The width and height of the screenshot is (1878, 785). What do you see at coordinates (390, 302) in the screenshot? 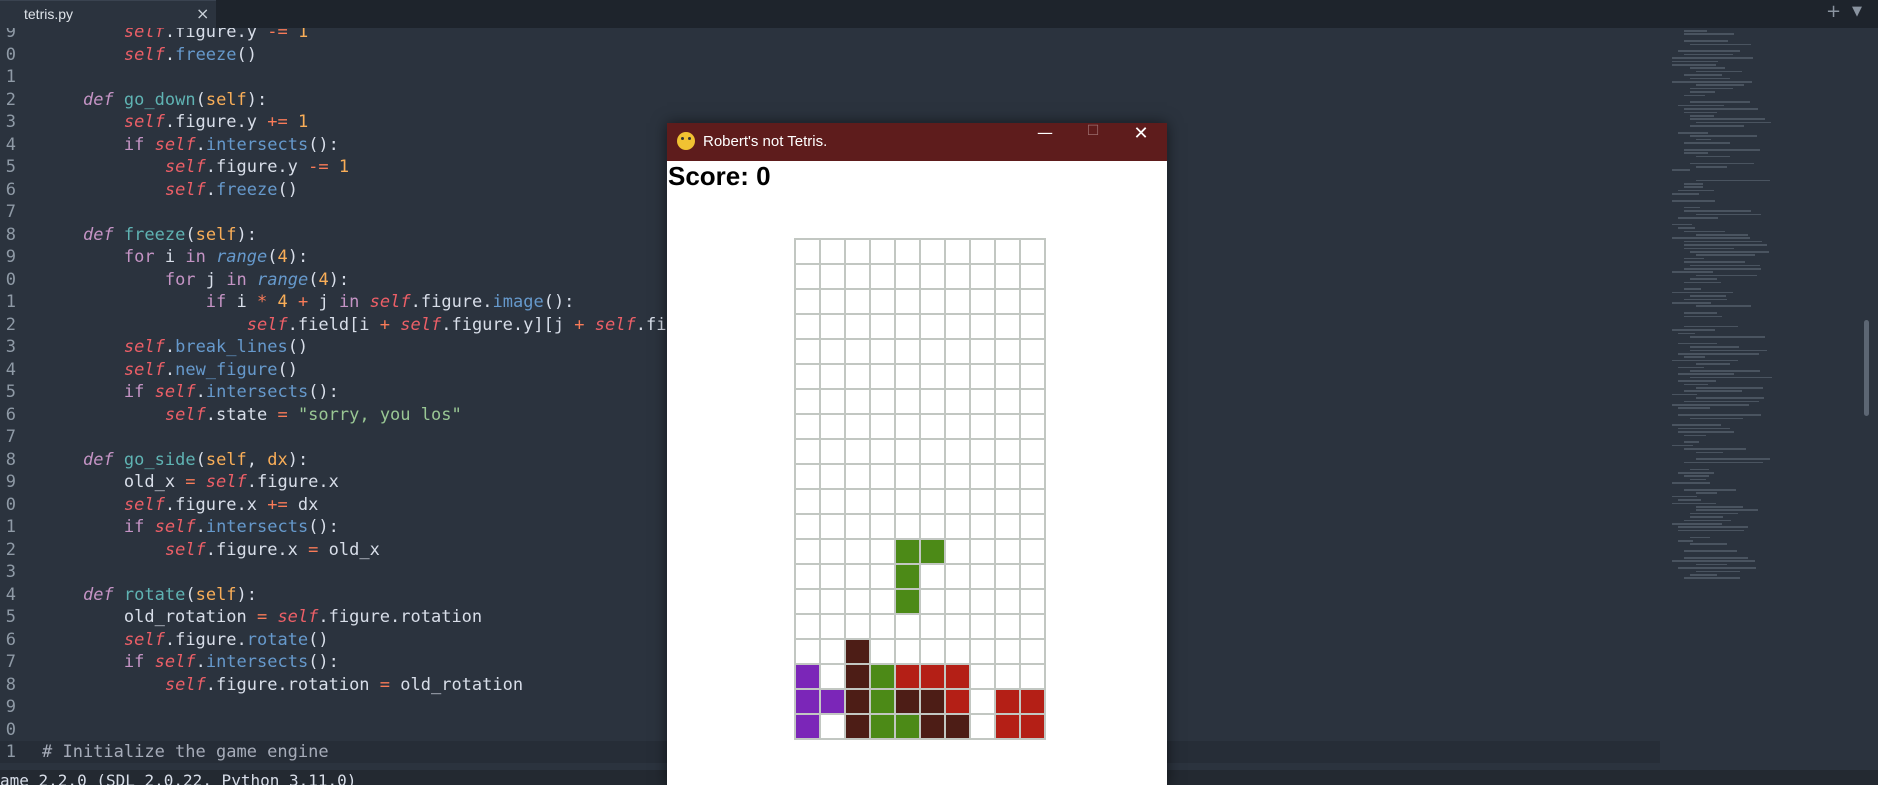
I see `code-text: if i * 4 + j in self.figure.image():` at bounding box center [390, 302].